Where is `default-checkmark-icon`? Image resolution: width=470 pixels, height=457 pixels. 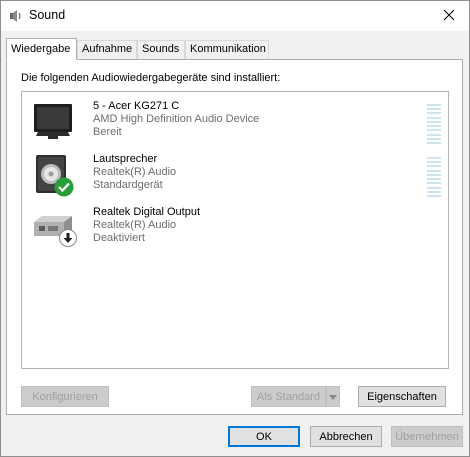
default-checkmark-icon is located at coordinates (64, 188).